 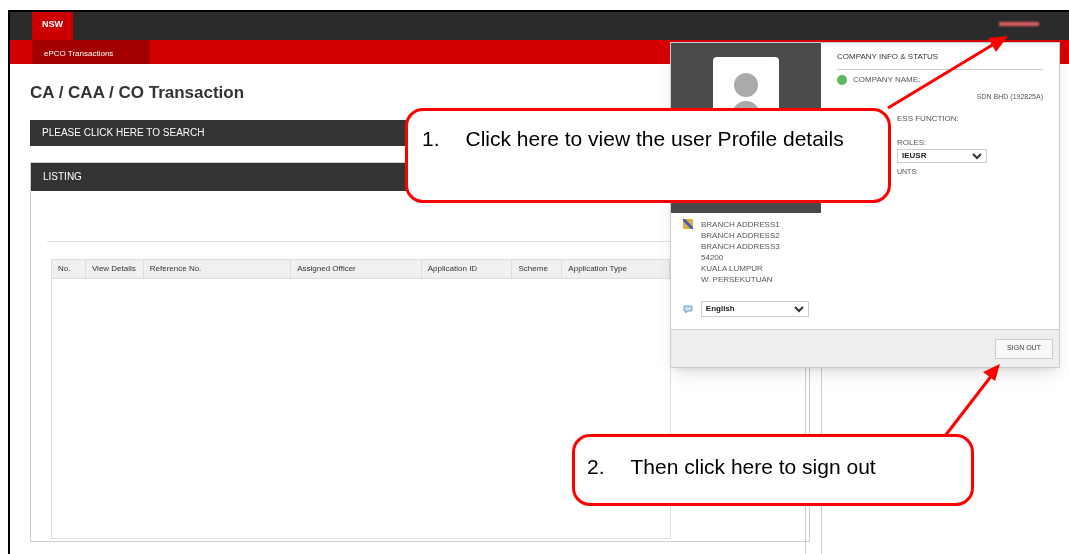 I want to click on callout-text: Then click here to sign out, so click(x=753, y=467).